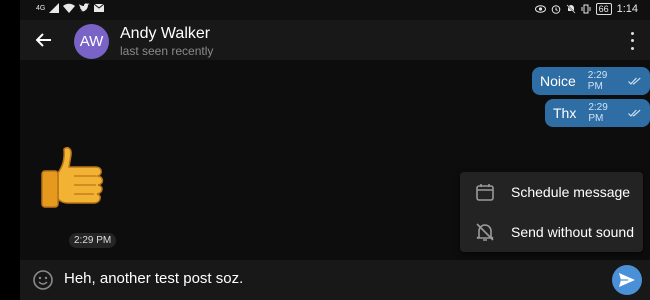 This screenshot has width=650, height=300. I want to click on message-bubble: Noice 2:29 PM, so click(591, 81).